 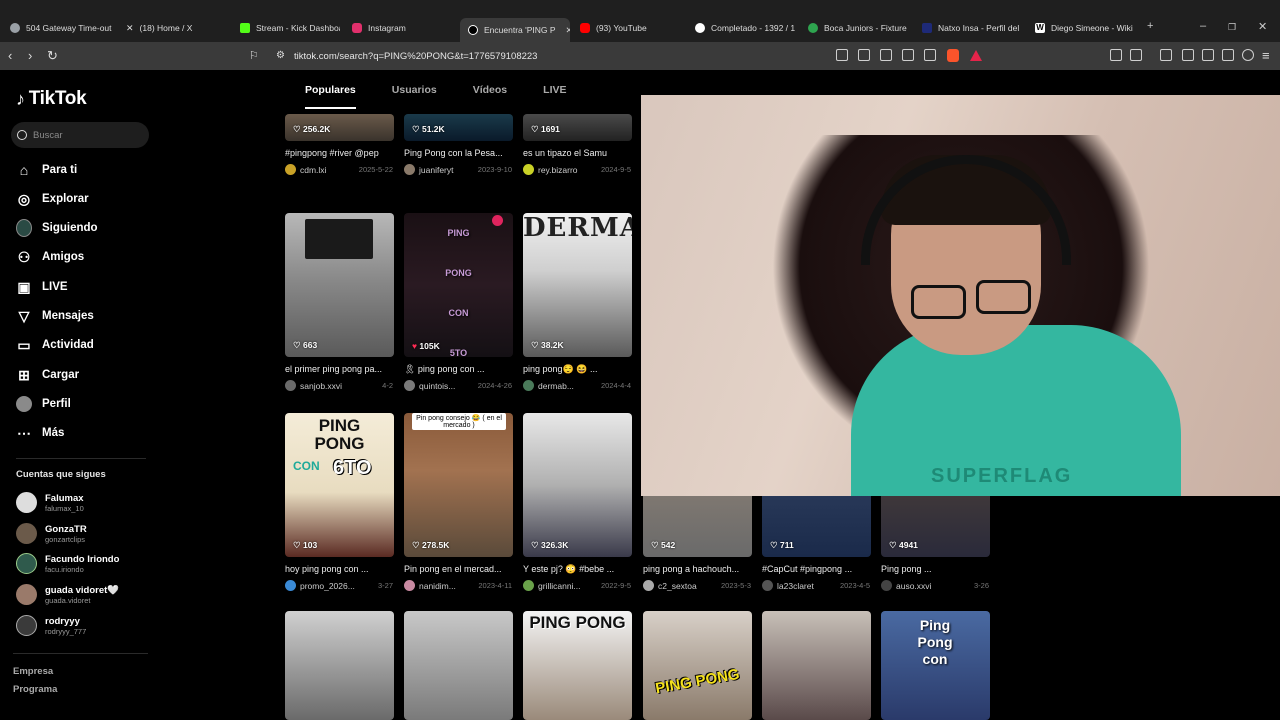 What do you see at coordinates (795, 586) in the screenshot?
I see `video-author: la23claret` at bounding box center [795, 586].